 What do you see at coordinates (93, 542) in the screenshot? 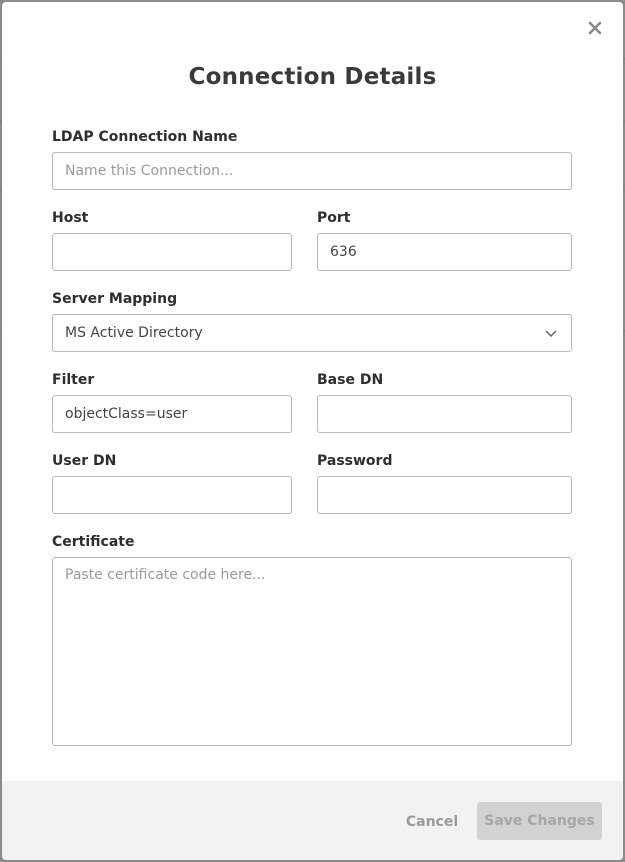
I see `certificate-label: Certificate` at bounding box center [93, 542].